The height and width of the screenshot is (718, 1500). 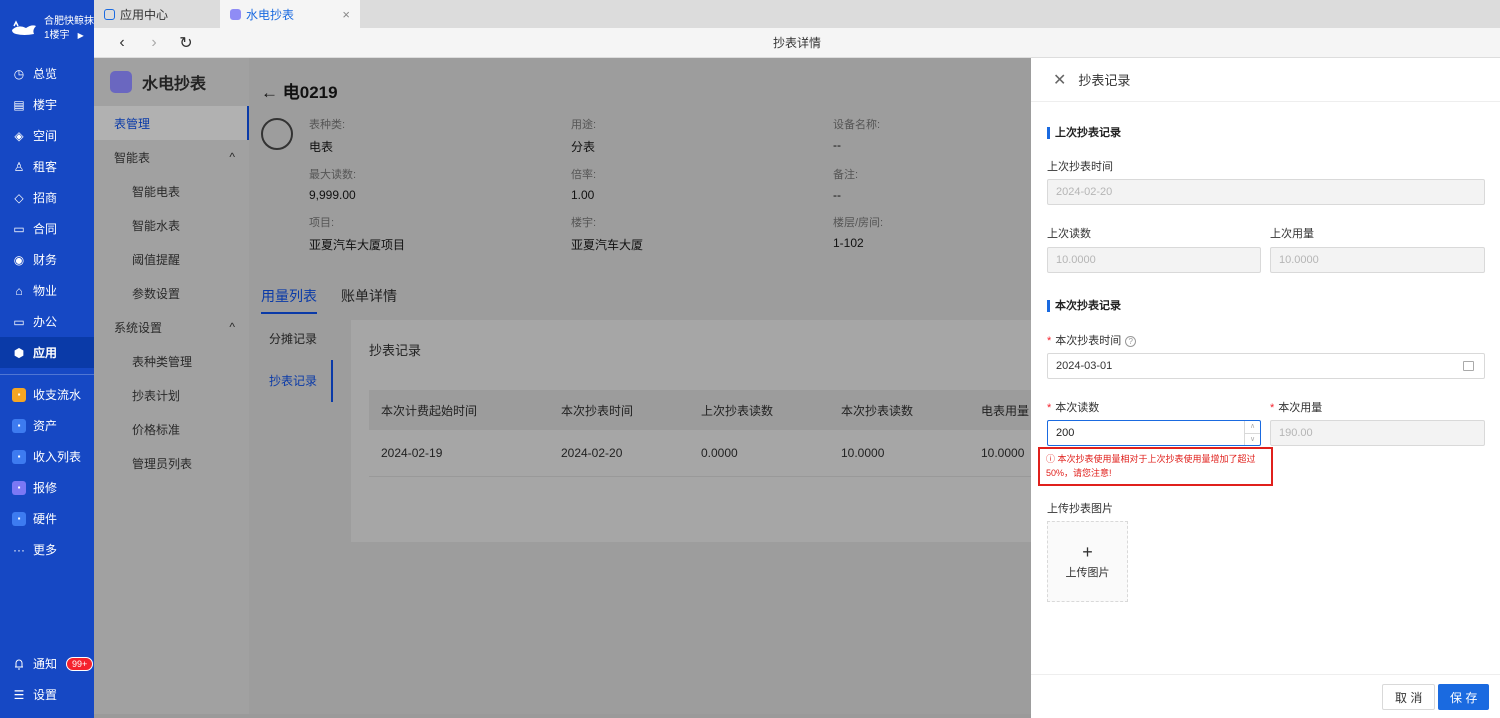 What do you see at coordinates (1252, 427) in the screenshot?
I see `chevron-up-icon: ∧` at bounding box center [1252, 427].